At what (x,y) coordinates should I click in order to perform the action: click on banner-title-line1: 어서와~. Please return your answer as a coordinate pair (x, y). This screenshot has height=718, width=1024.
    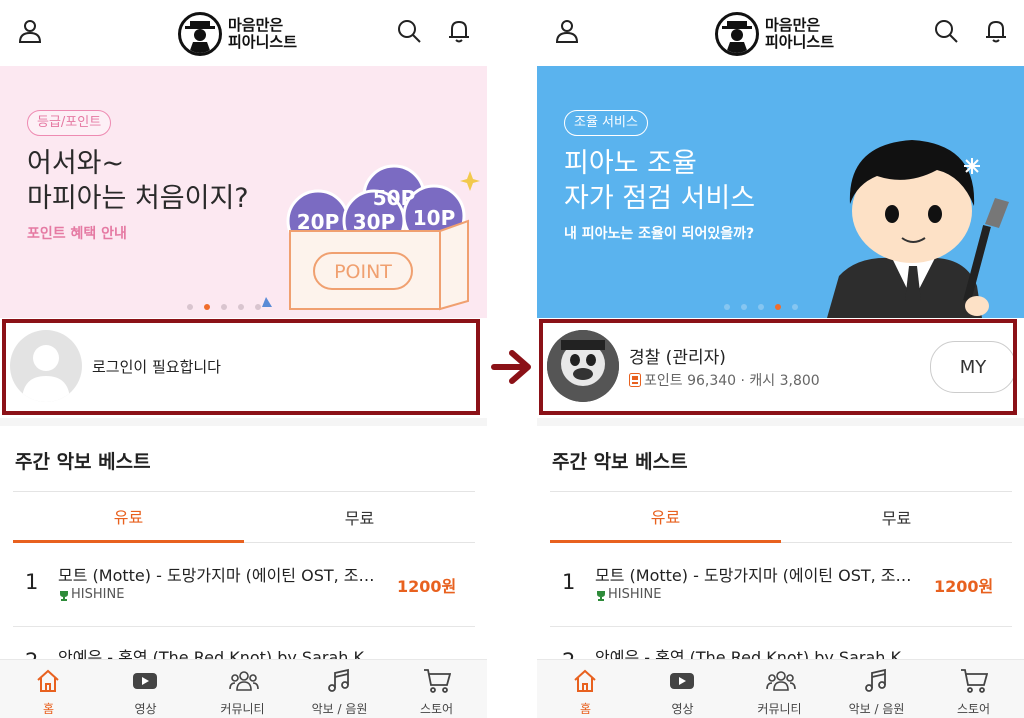
    Looking at the image, I should click on (76, 163).